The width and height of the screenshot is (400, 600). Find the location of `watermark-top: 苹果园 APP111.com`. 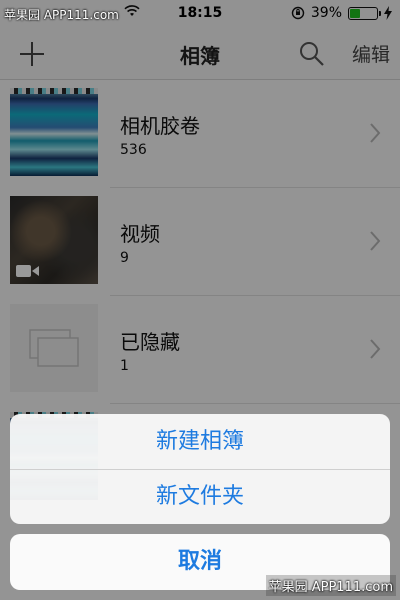

watermark-top: 苹果园 APP111.com is located at coordinates (61, 15).